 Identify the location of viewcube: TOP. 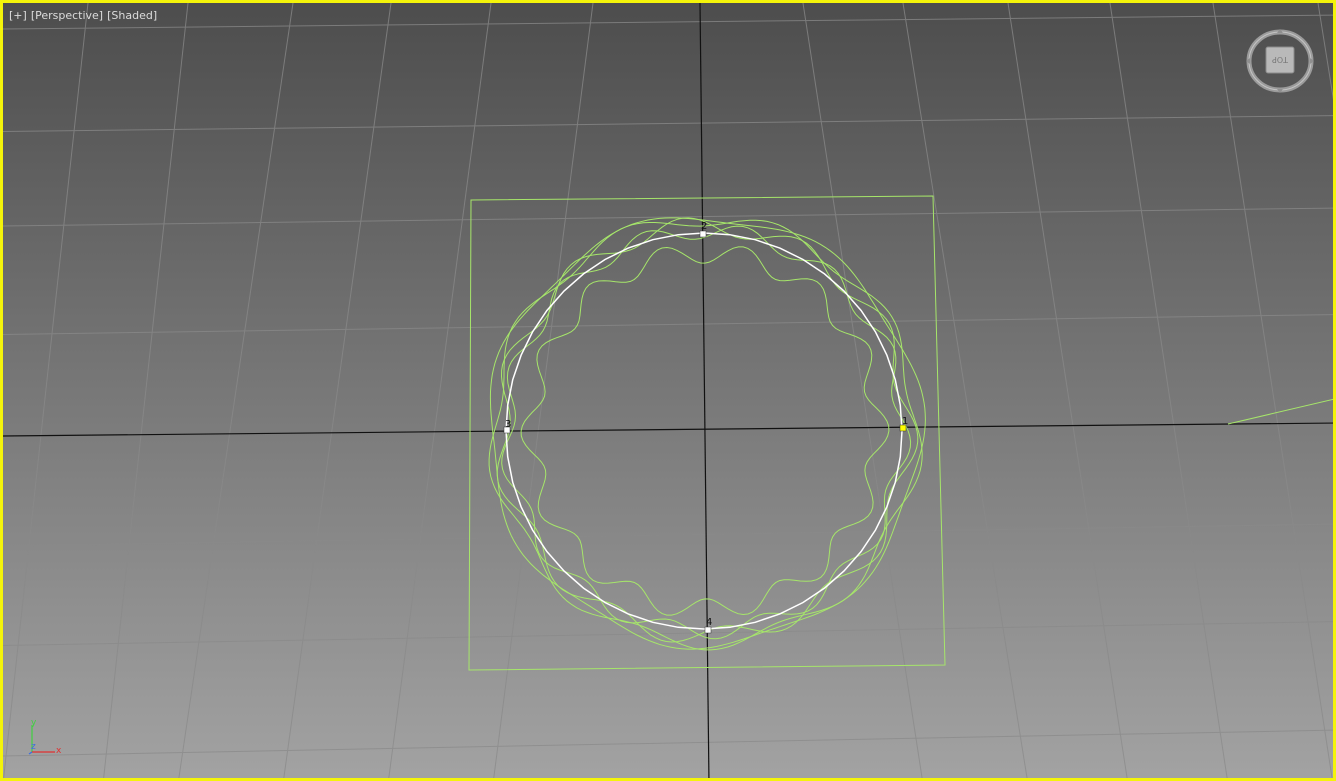
(1280, 63).